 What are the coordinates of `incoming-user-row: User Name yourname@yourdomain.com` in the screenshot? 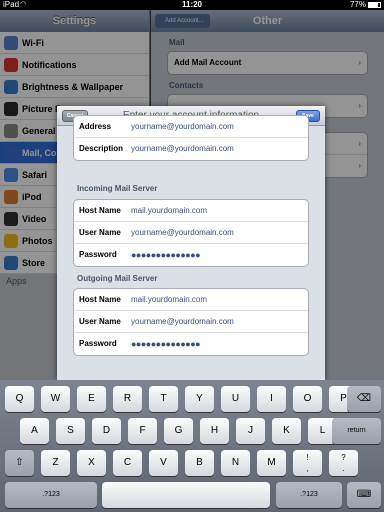 It's located at (191, 233).